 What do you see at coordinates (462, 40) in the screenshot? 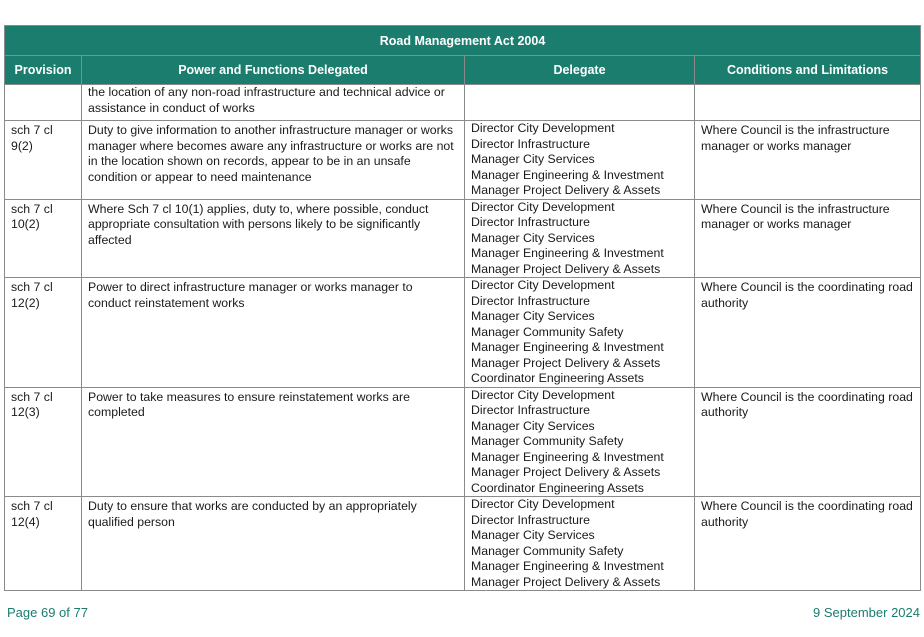
I see `table-title: Road Management Act 2004` at bounding box center [462, 40].